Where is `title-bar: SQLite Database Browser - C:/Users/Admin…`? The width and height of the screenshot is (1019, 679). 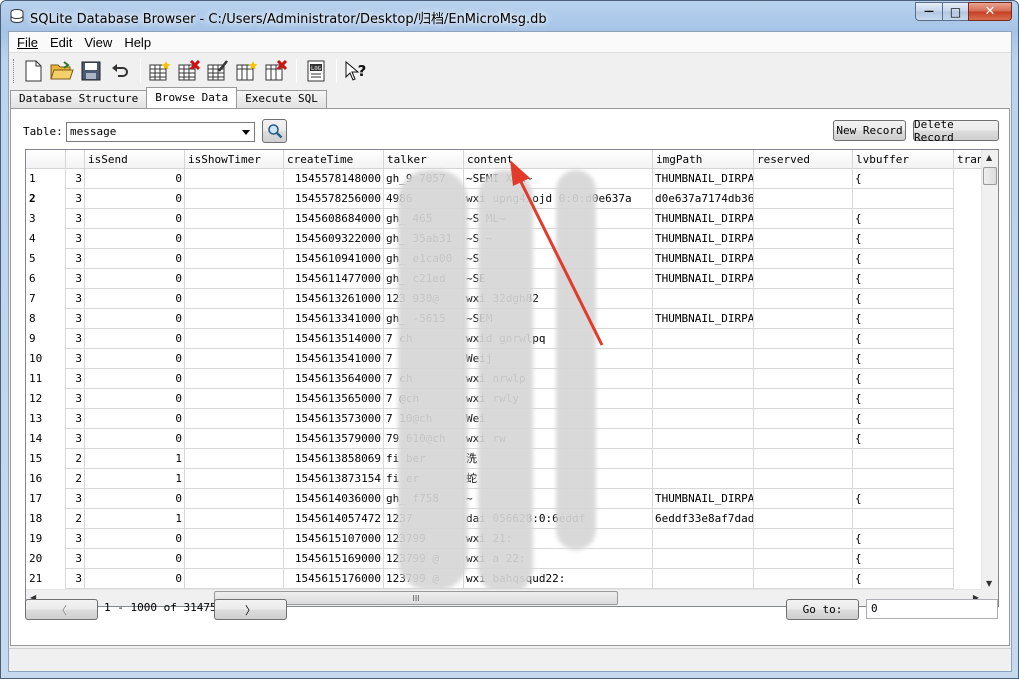
title-bar: SQLite Database Browser - C:/Users/Admin… is located at coordinates (509, 16).